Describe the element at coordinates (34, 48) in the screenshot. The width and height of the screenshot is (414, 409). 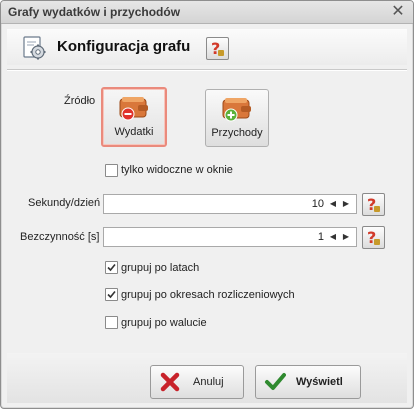
I see `gear-document-icon` at that location.